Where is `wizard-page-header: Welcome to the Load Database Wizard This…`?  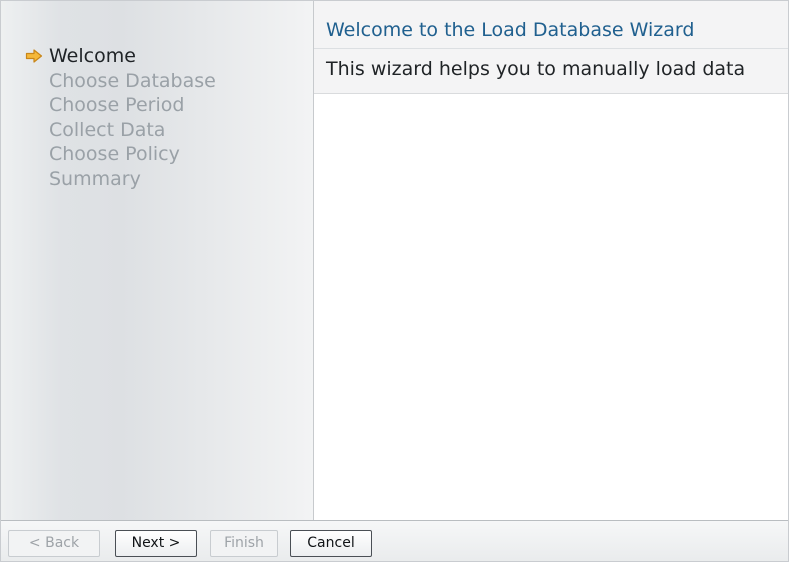 wizard-page-header: Welcome to the Load Database Wizard This… is located at coordinates (551, 47).